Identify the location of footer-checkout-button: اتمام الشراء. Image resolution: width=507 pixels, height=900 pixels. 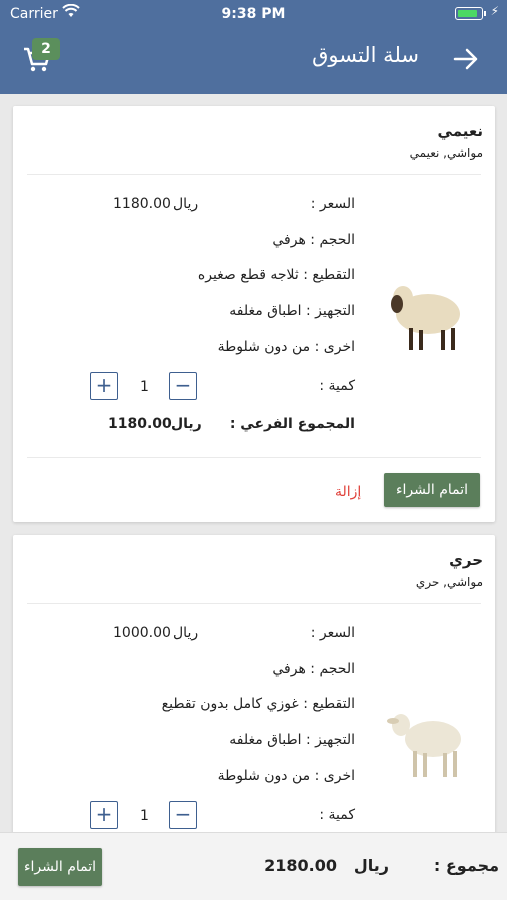
(60, 867).